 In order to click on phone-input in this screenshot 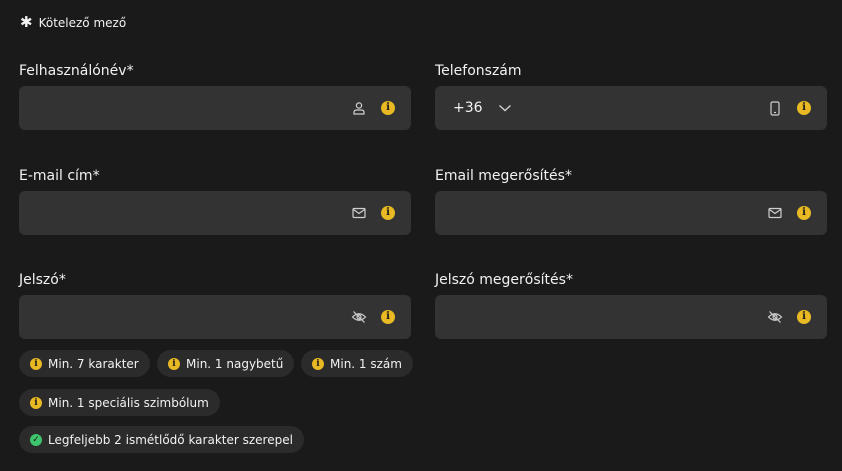, I will do `click(639, 108)`.